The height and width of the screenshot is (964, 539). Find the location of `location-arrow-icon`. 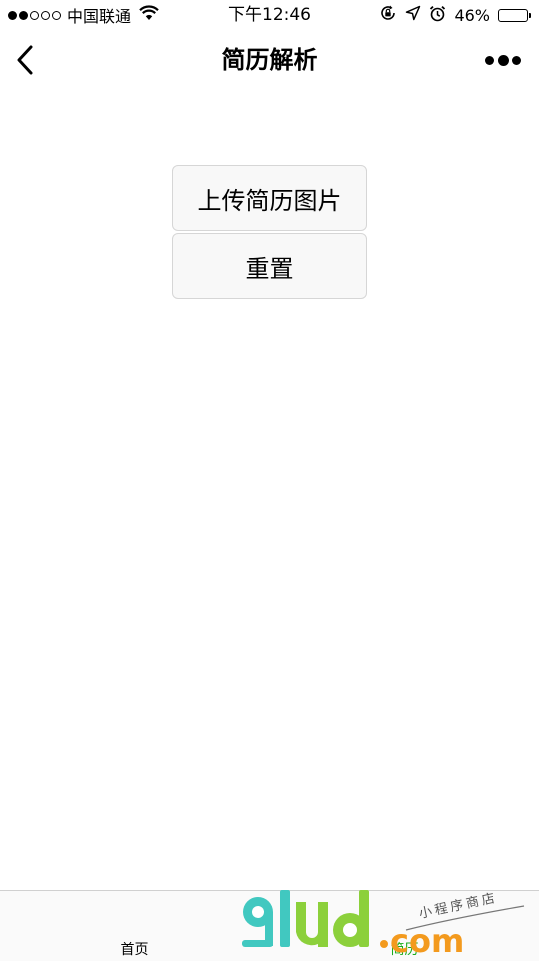

location-arrow-icon is located at coordinates (413, 15).